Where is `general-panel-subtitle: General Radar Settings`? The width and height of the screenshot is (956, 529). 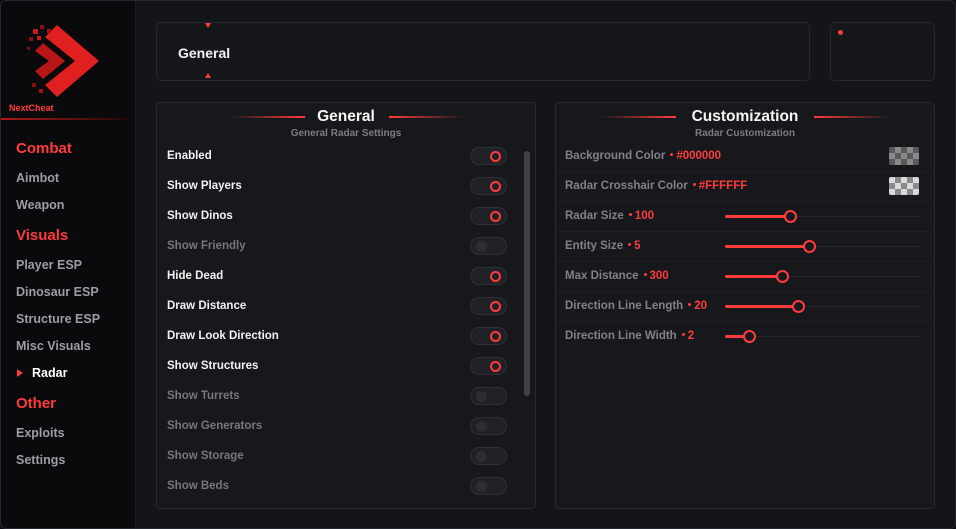
general-panel-subtitle: General Radar Settings is located at coordinates (346, 133).